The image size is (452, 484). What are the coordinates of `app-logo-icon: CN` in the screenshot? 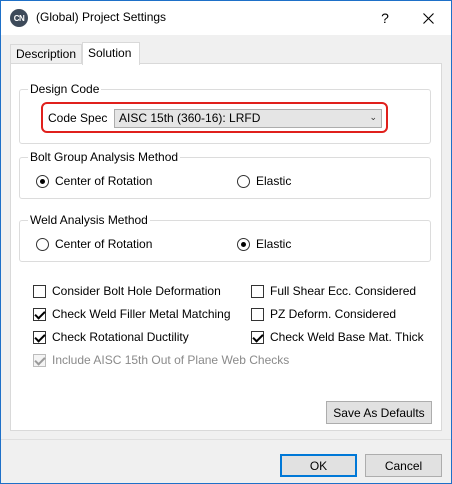 It's located at (19, 18).